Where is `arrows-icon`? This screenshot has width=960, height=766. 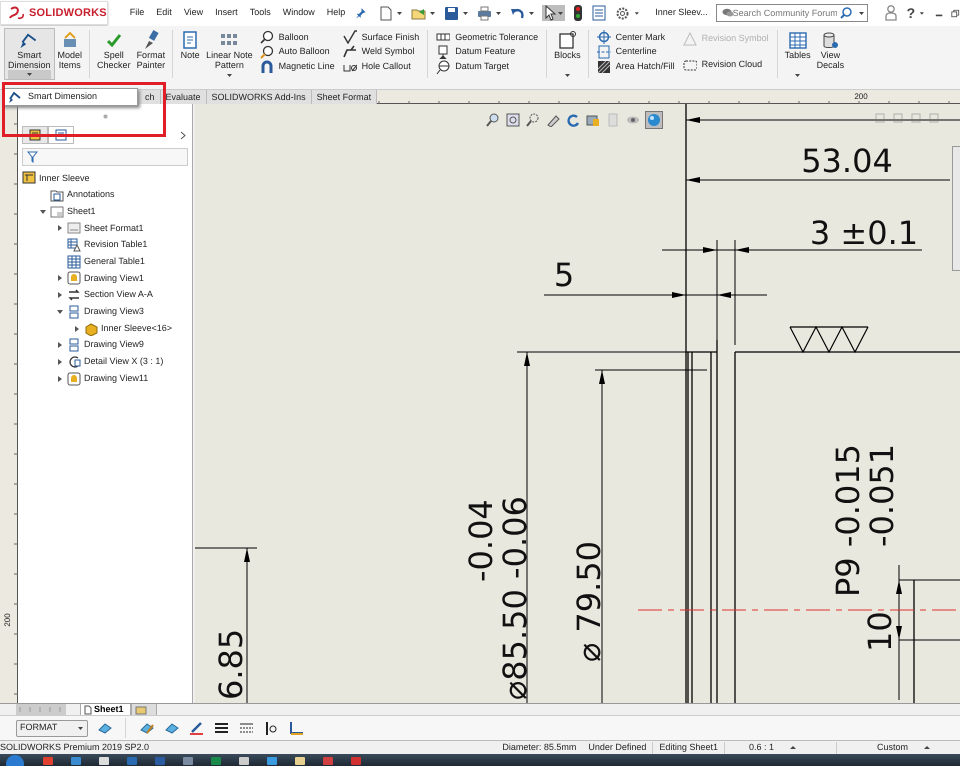
arrows-icon is located at coordinates (74, 295).